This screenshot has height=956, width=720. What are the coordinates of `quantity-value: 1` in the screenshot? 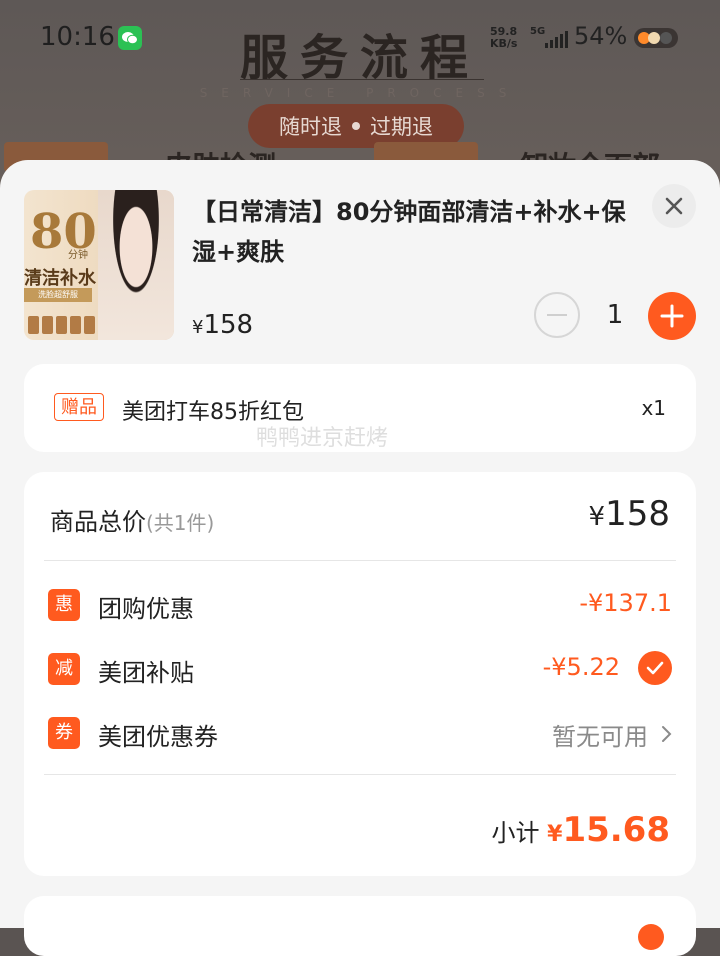 It's located at (615, 315).